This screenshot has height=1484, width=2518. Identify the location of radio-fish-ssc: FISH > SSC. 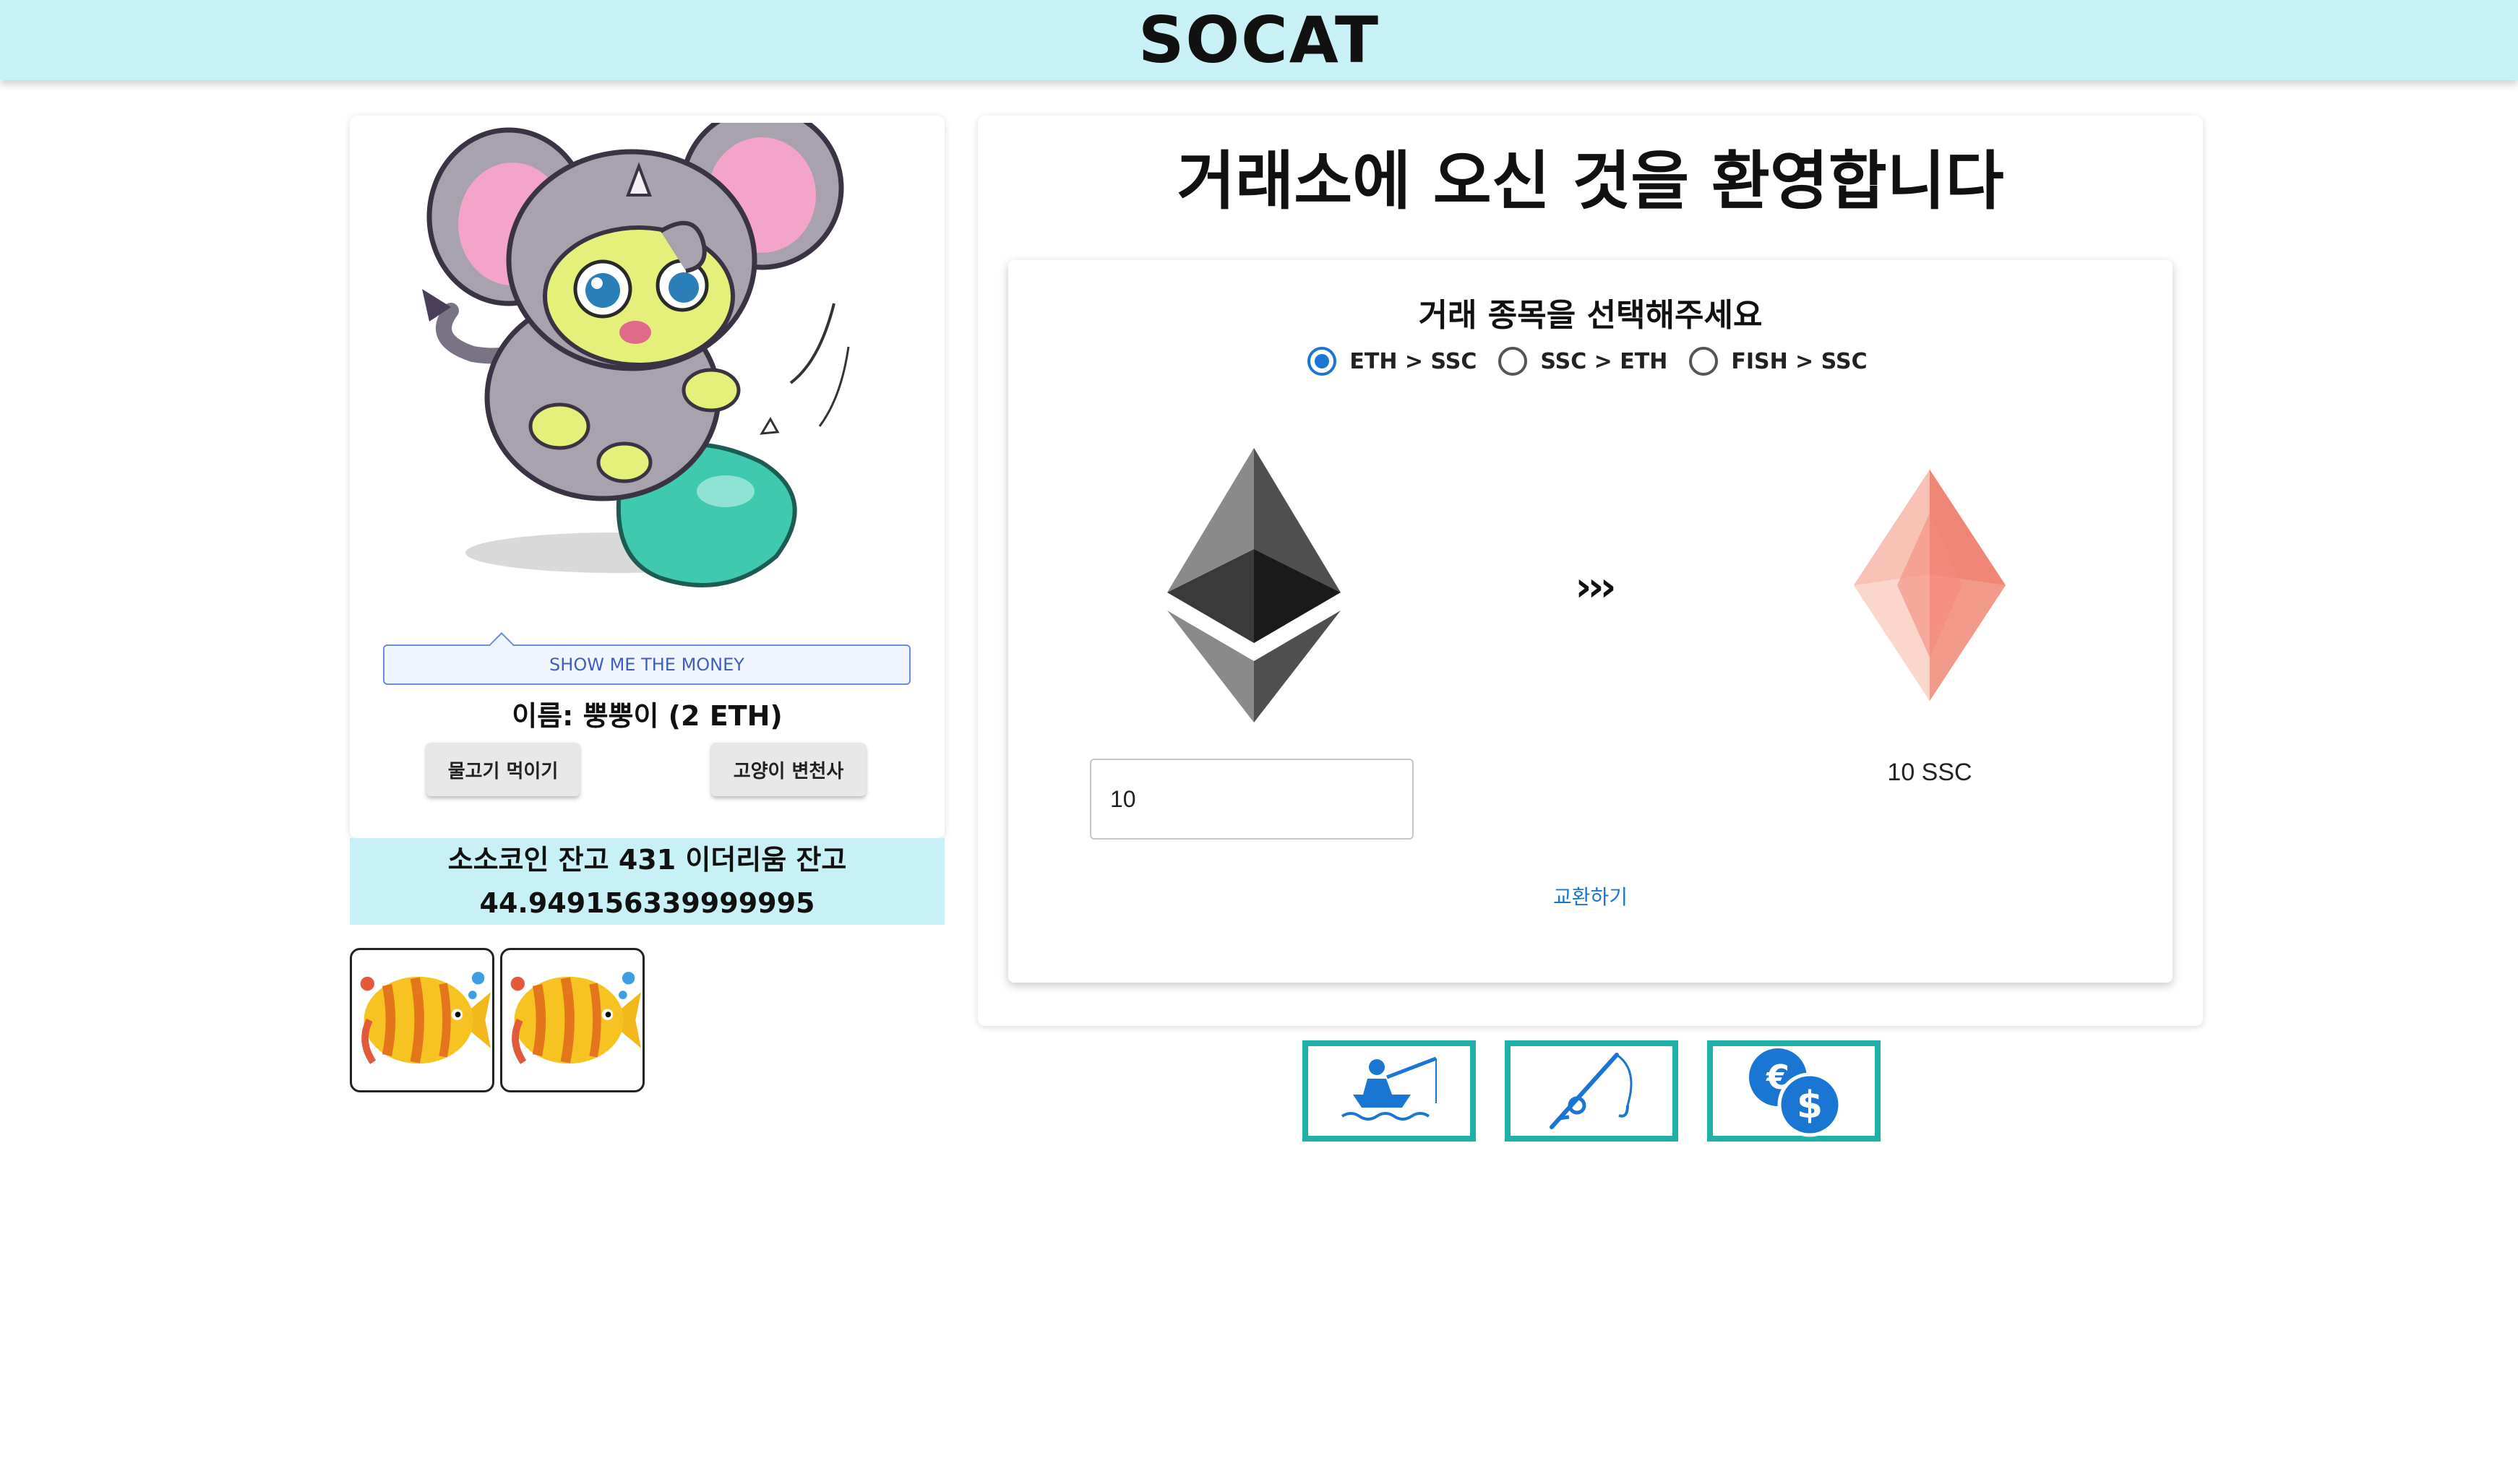
(1778, 361).